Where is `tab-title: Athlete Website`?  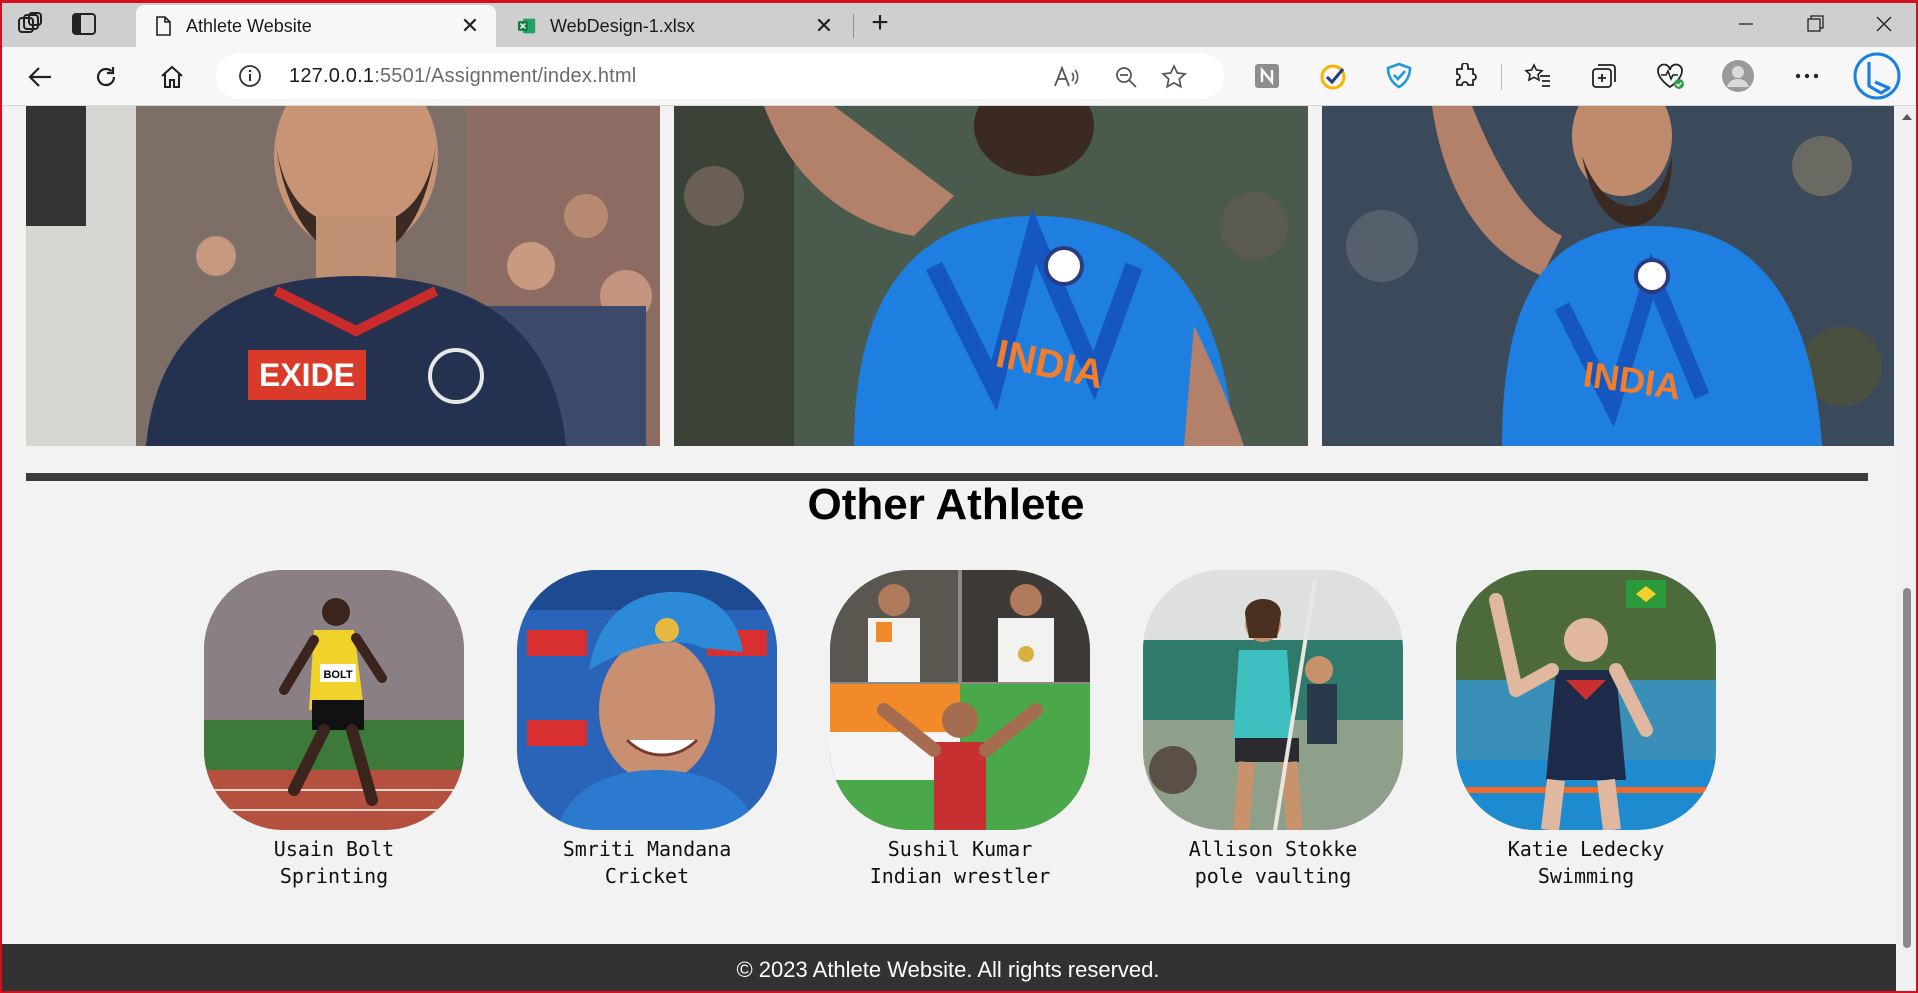 tab-title: Athlete Website is located at coordinates (249, 25).